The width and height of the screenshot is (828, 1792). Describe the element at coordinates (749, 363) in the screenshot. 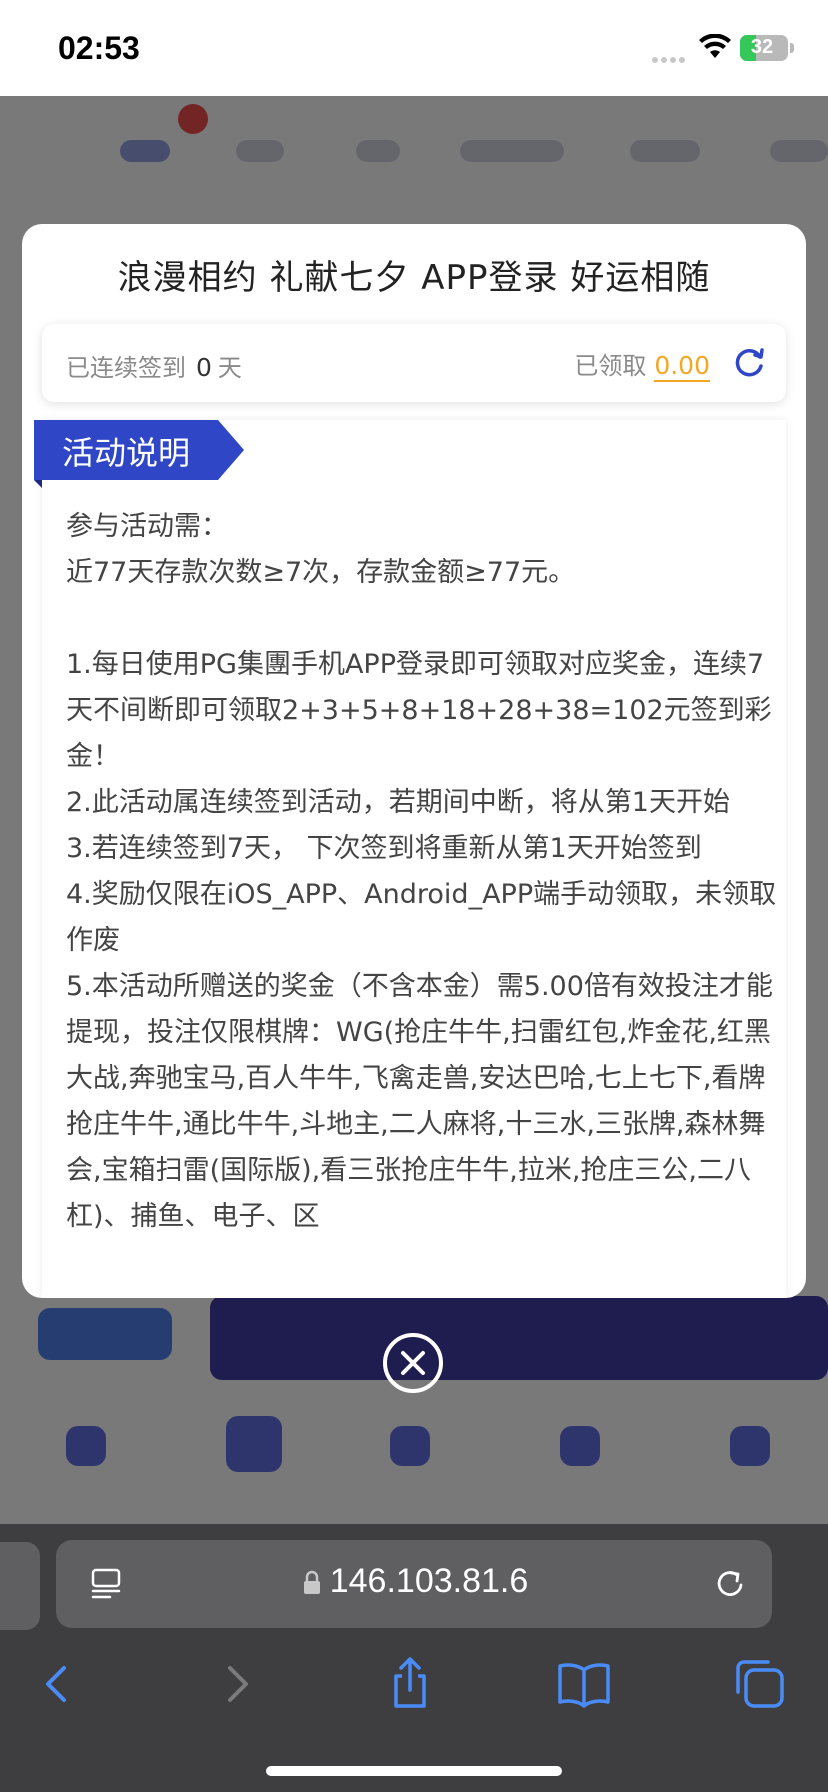

I see `refresh-icon` at that location.